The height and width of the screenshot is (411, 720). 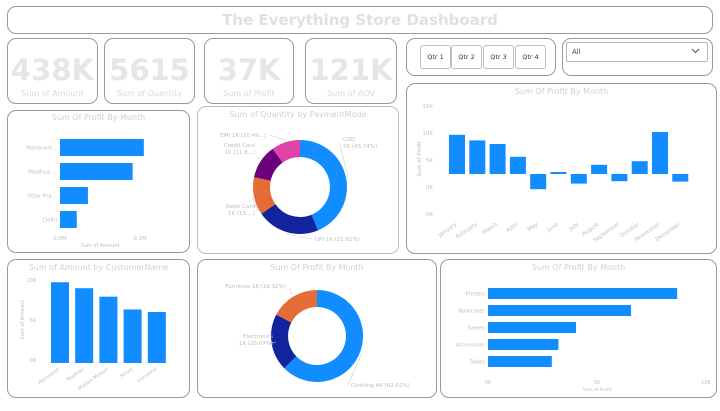 I want to click on kpi-card-amount: 438K Sum of Amount, so click(x=52, y=71).